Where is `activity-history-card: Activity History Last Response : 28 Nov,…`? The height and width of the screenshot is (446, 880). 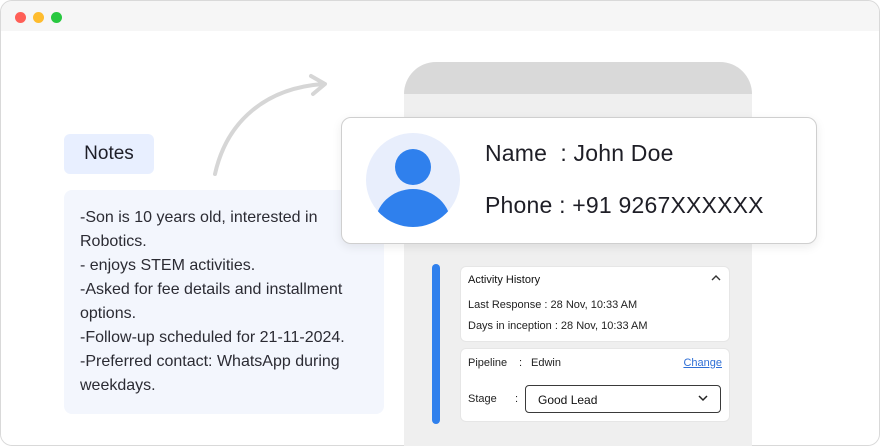 activity-history-card: Activity History Last Response : 28 Nov,… is located at coordinates (595, 304).